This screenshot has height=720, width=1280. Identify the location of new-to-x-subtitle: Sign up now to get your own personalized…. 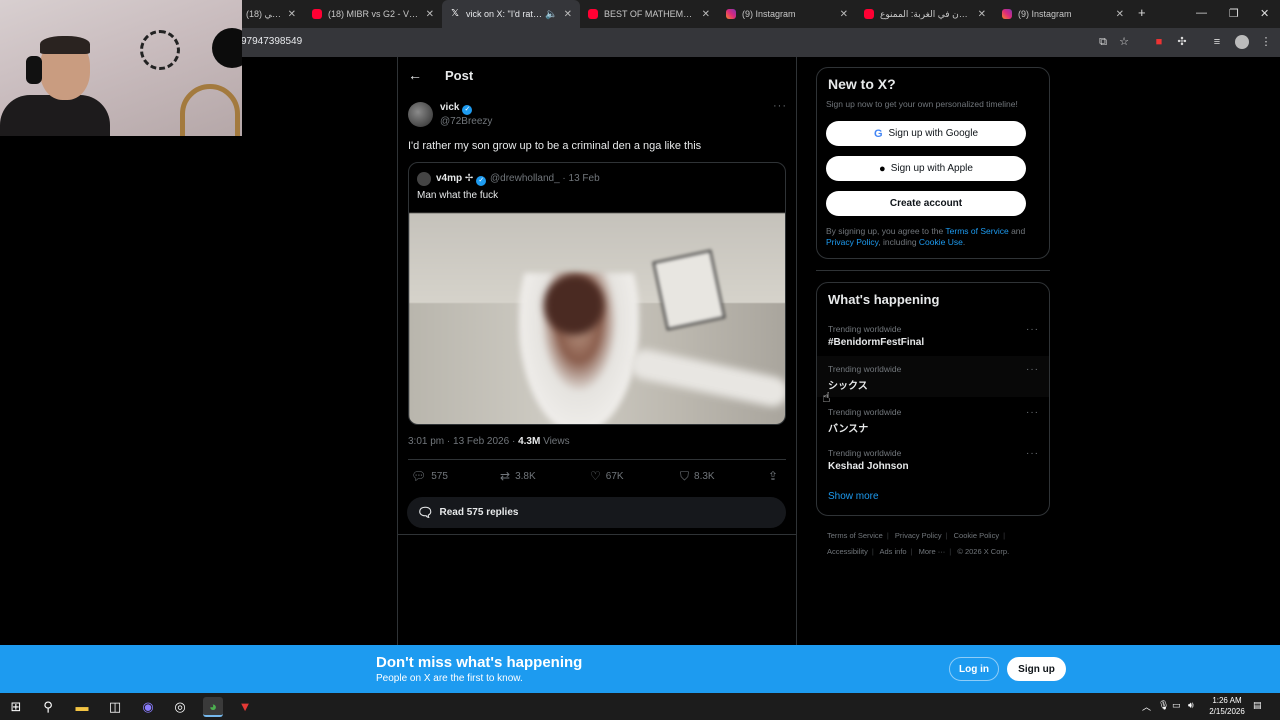
(922, 104).